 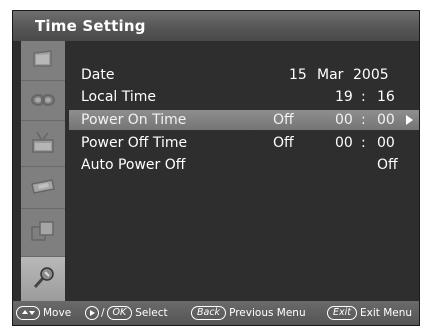 I want to click on help-select-label: Select, so click(x=151, y=313).